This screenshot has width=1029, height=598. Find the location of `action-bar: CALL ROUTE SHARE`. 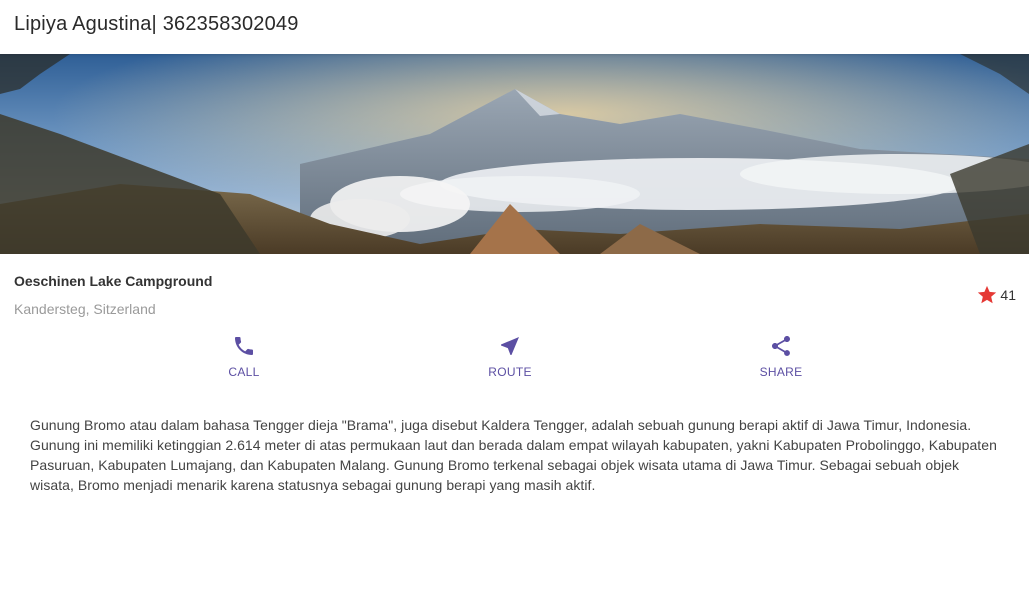

action-bar: CALL ROUTE SHARE is located at coordinates (514, 359).